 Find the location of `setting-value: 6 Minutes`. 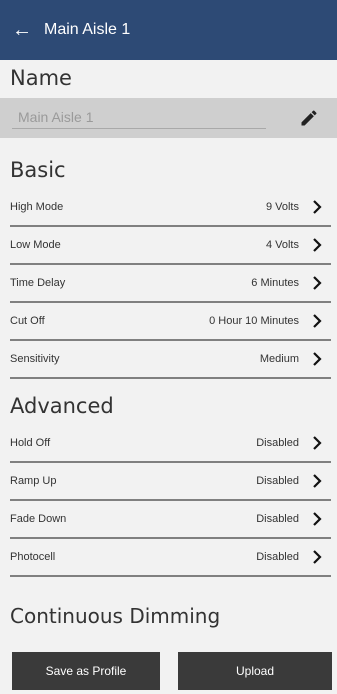

setting-value: 6 Minutes is located at coordinates (275, 283).